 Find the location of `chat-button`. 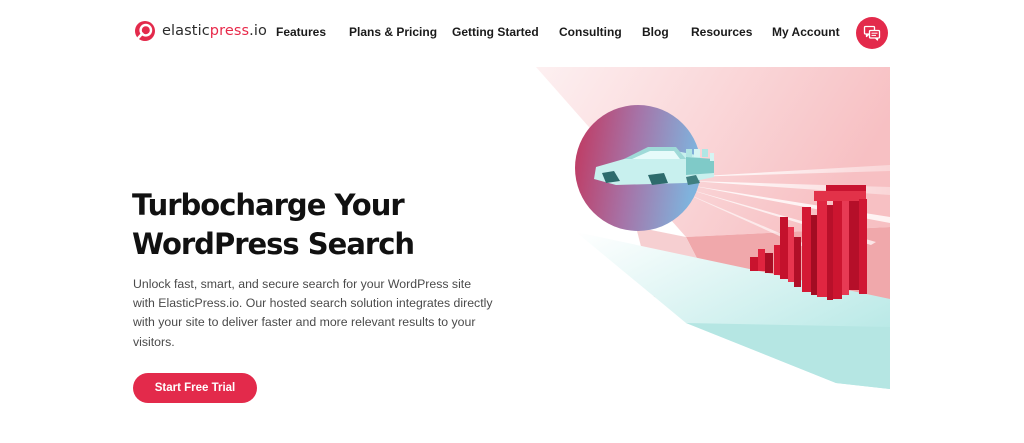

chat-button is located at coordinates (872, 33).